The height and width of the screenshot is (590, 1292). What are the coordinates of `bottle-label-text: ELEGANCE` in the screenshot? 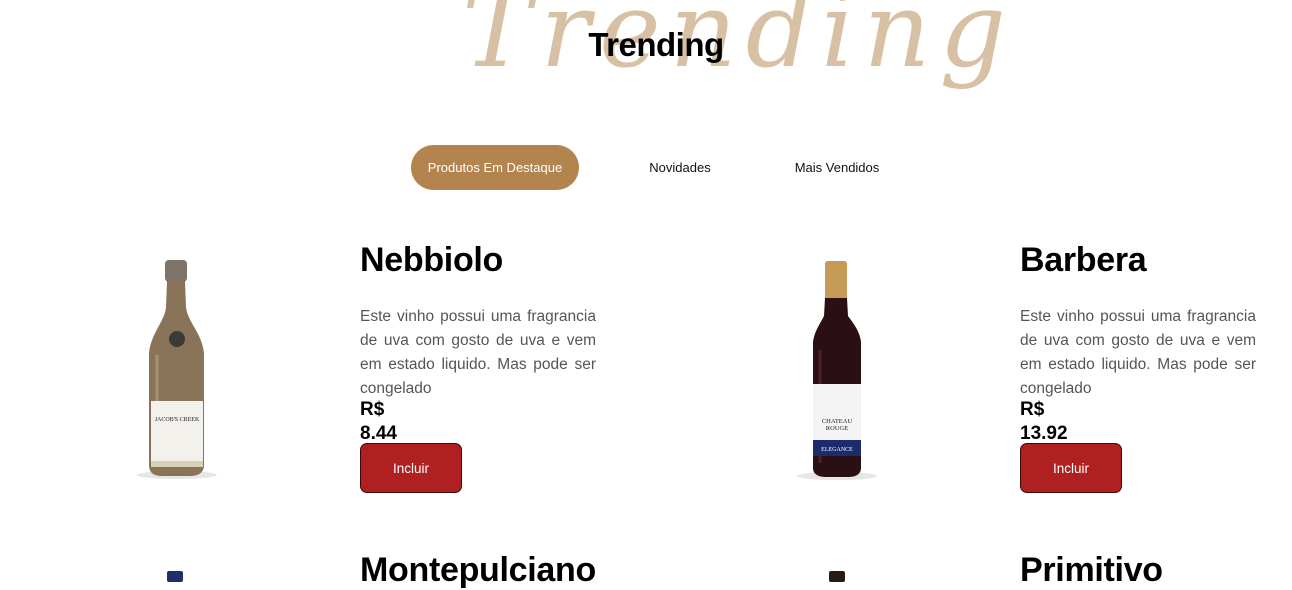 It's located at (837, 450).